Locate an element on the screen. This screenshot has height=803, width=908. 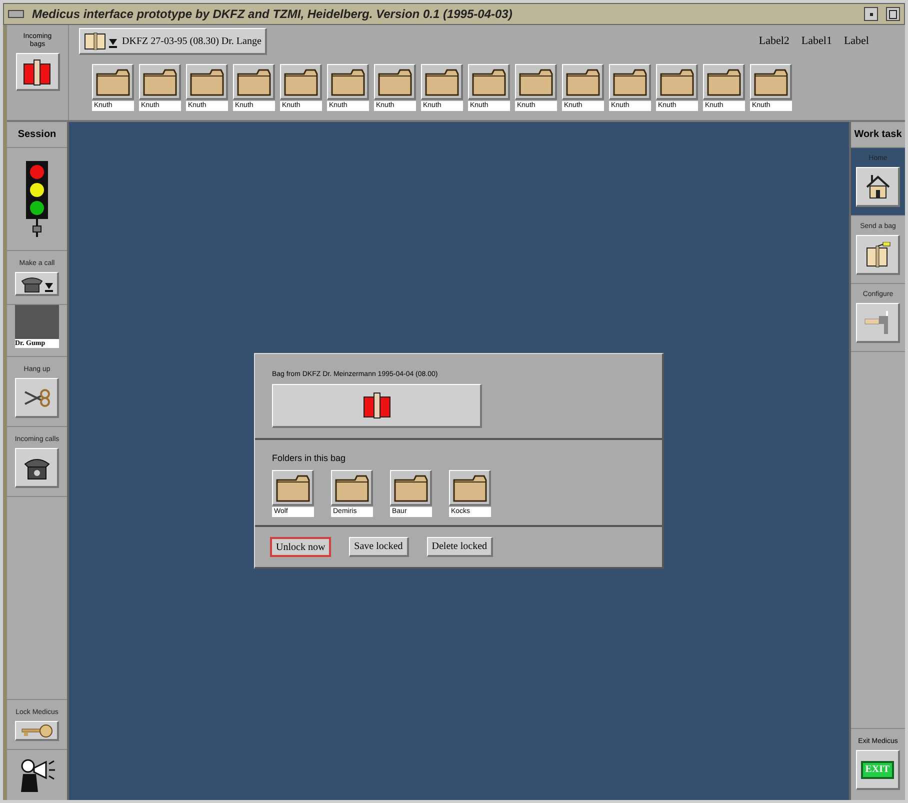
house-icon is located at coordinates (877, 187).